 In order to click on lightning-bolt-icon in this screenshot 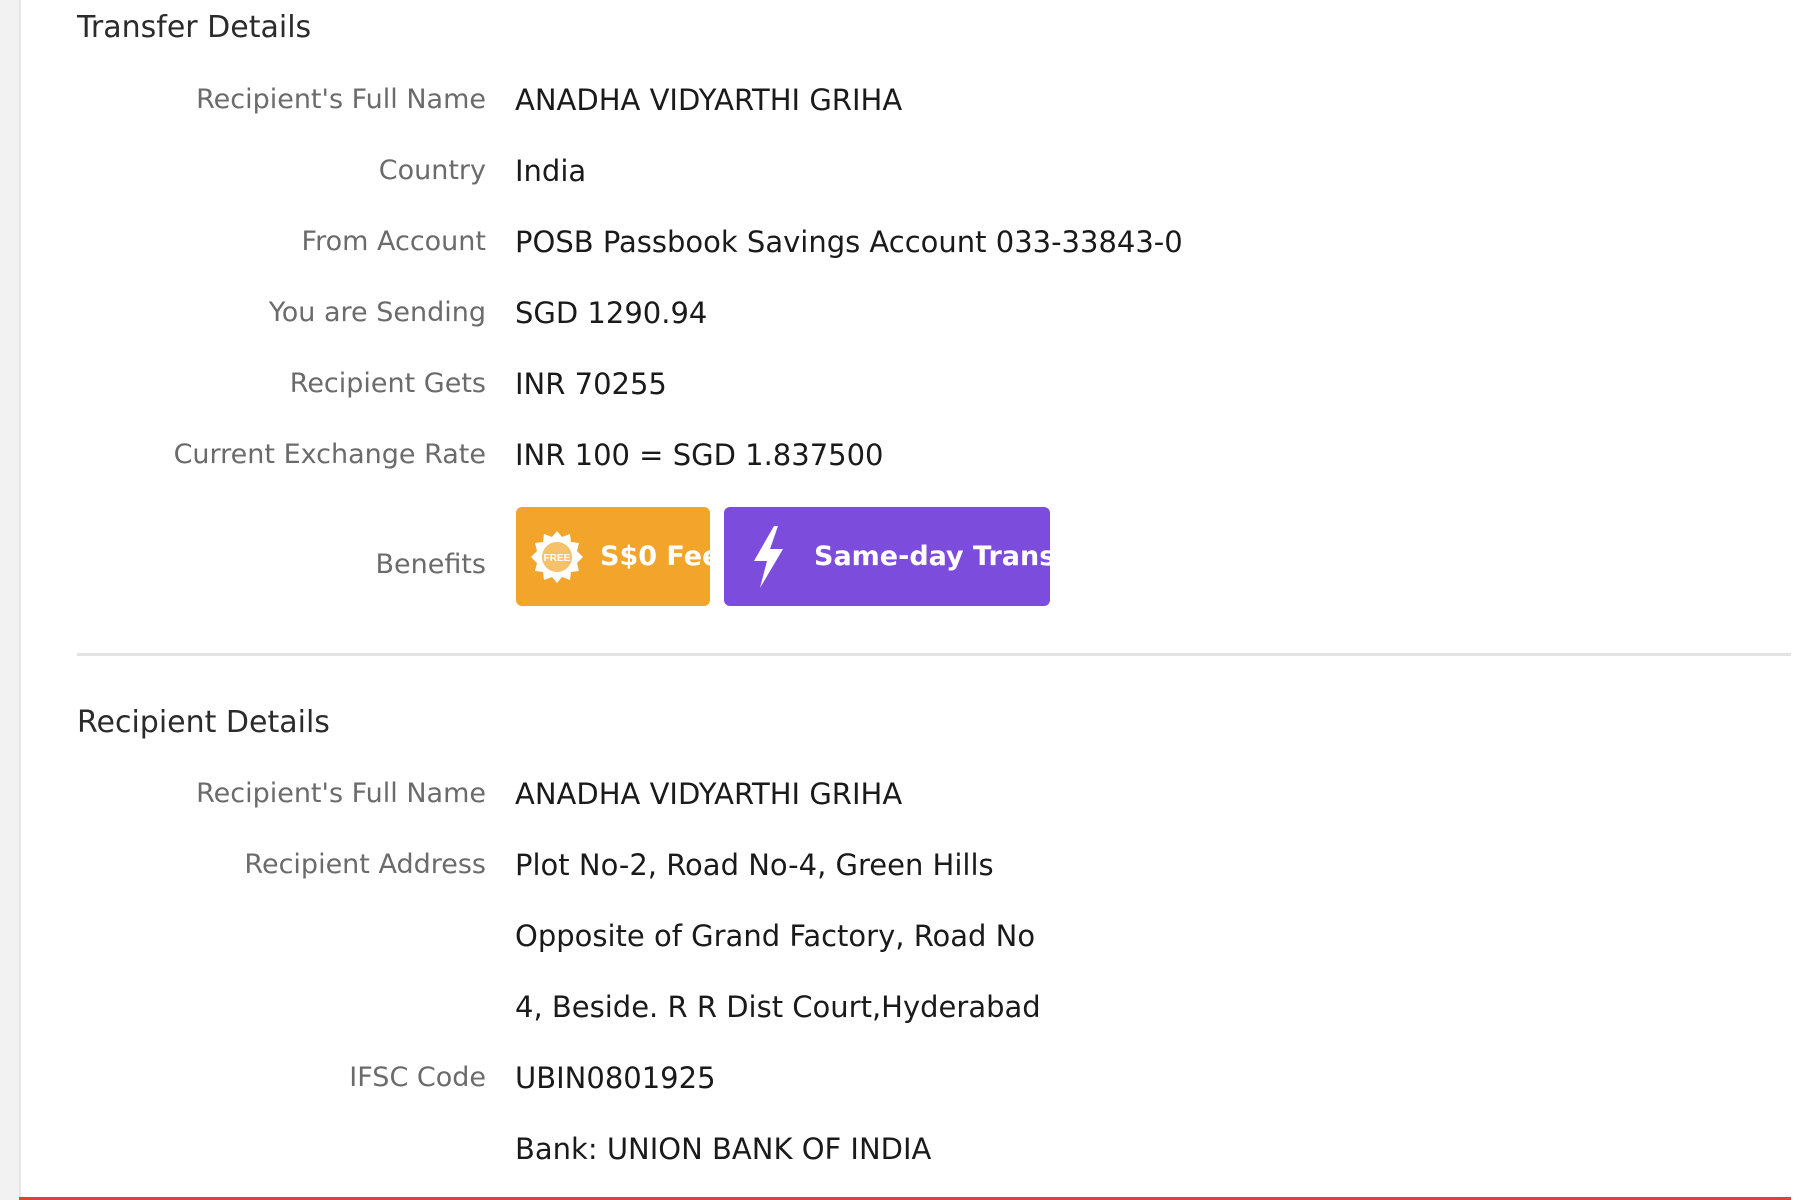, I will do `click(768, 556)`.